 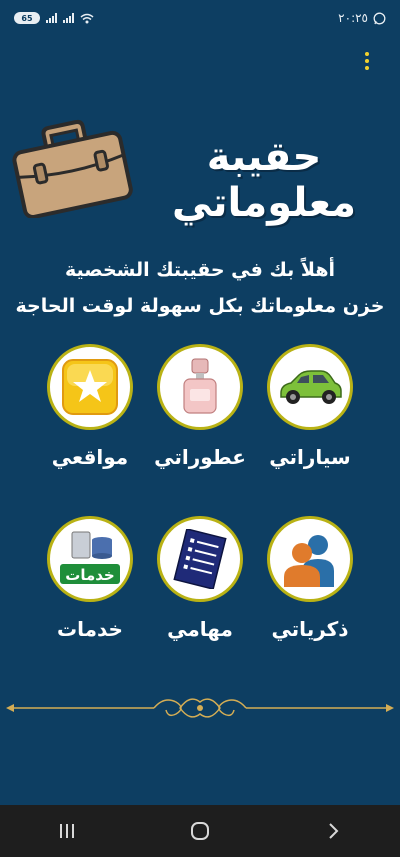 I want to click on tile-cars-circle, so click(x=310, y=387).